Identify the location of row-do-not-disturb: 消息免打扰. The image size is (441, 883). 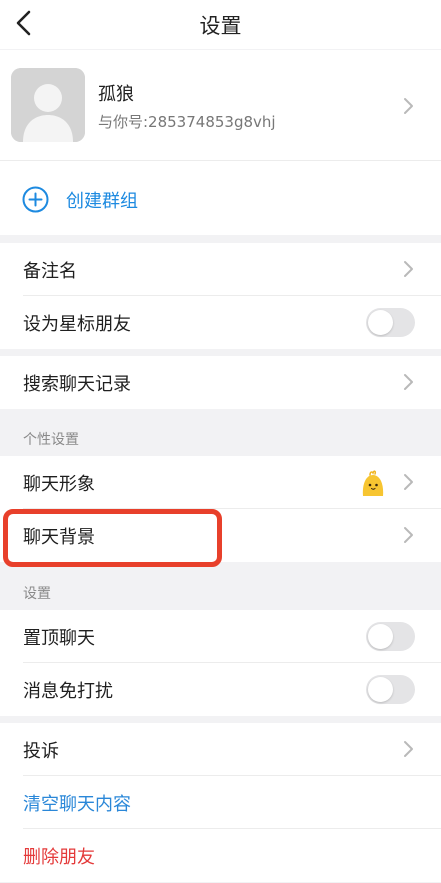
(220, 689).